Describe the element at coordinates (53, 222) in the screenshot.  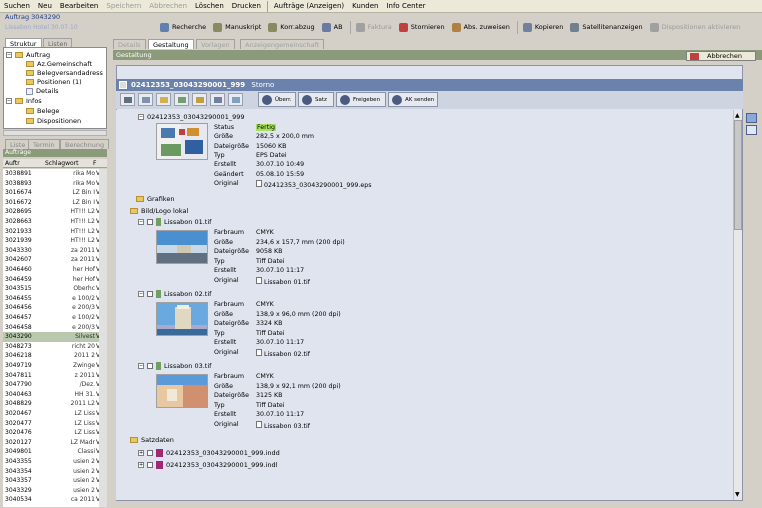
I see `table-row: 3028663HT!!! L2V` at that location.